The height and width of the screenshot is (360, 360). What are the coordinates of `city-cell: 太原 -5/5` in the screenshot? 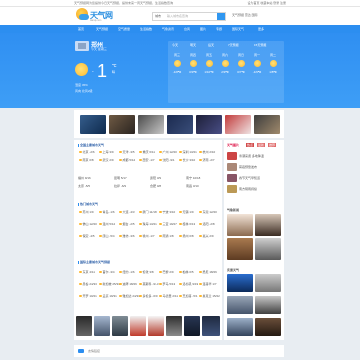 It's located at (84, 186).